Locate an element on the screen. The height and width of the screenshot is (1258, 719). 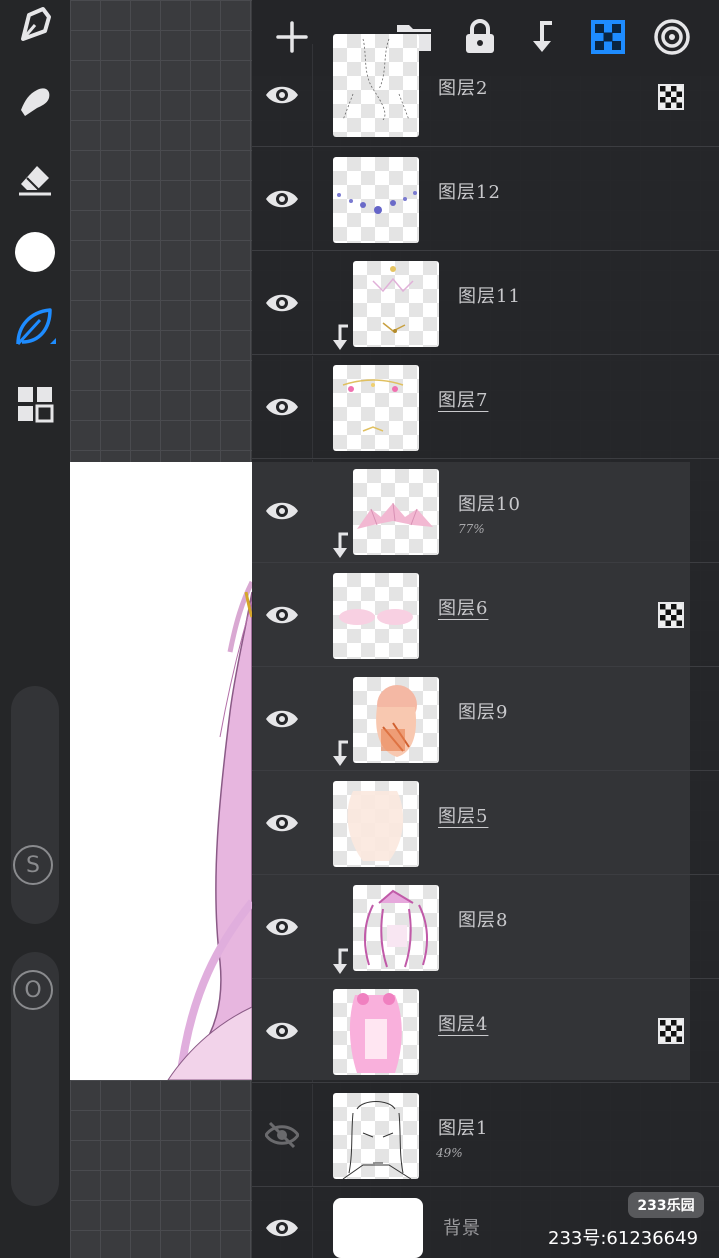
layer-row: 图层10 77% is located at coordinates (485, 511).